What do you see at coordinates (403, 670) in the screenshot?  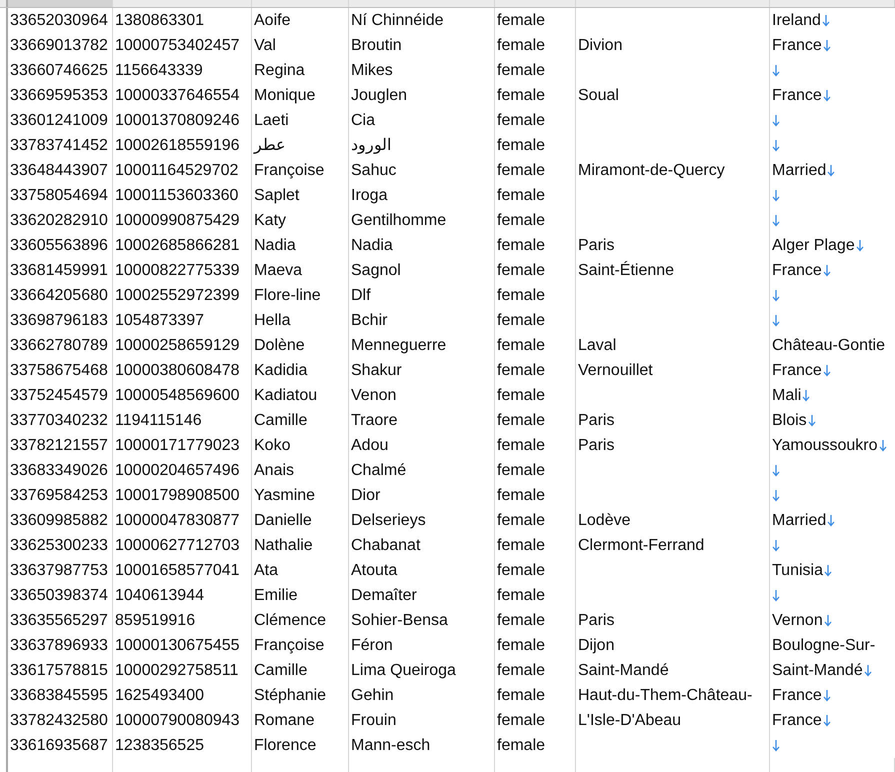 I see `table-cell: Lima Queiroga` at bounding box center [403, 670].